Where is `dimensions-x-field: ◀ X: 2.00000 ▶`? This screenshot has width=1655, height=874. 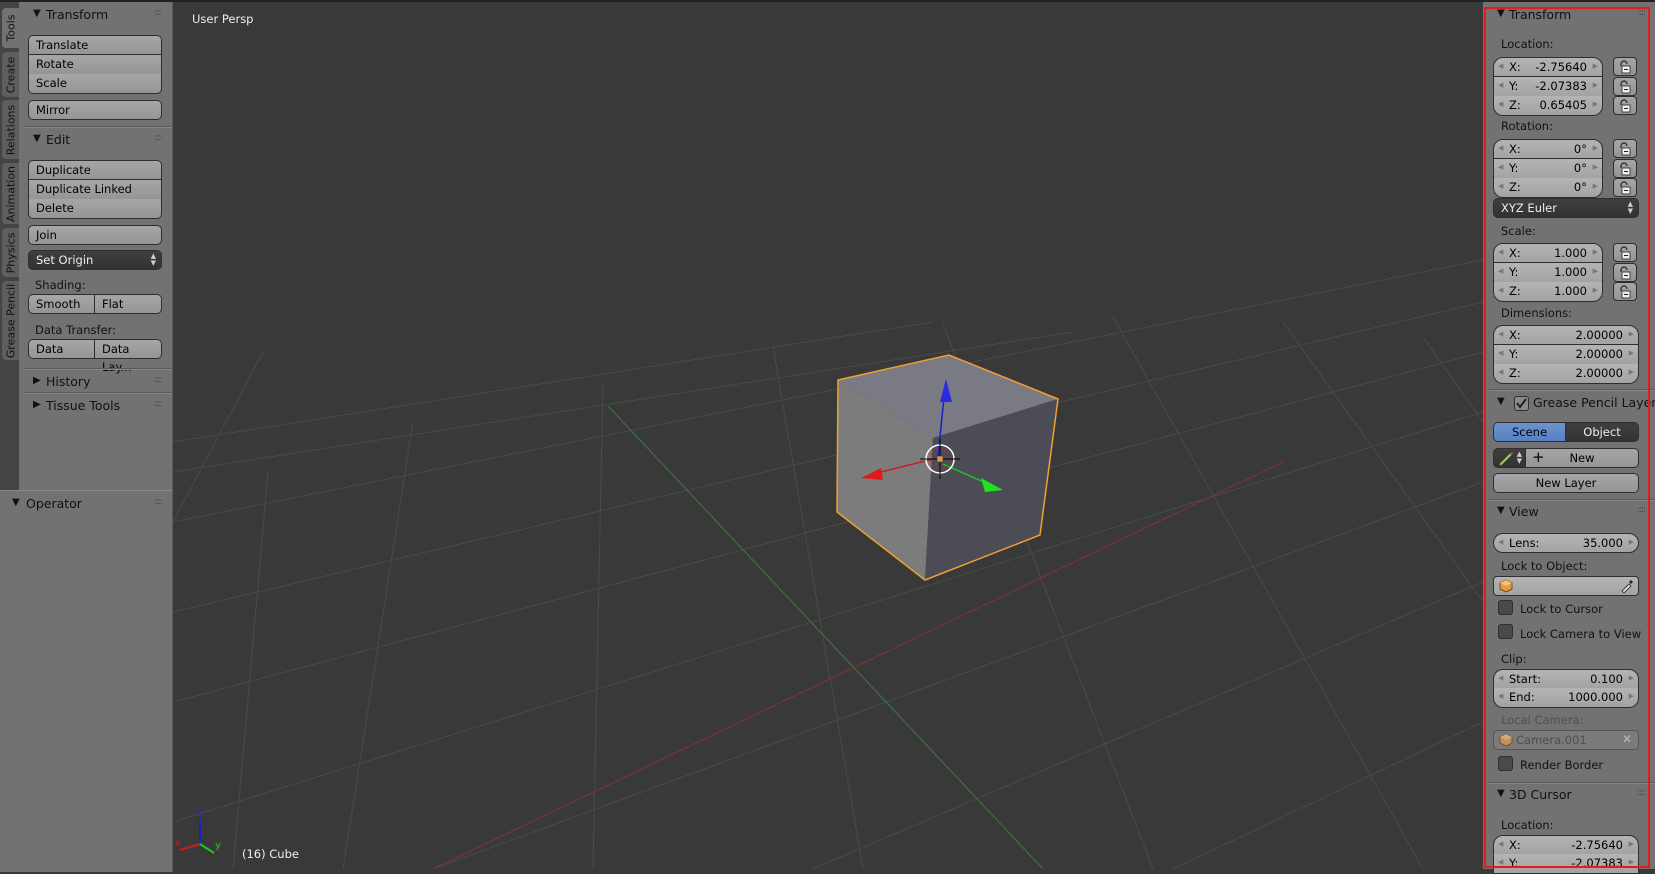 dimensions-x-field: ◀ X: 2.00000 ▶ is located at coordinates (1566, 335).